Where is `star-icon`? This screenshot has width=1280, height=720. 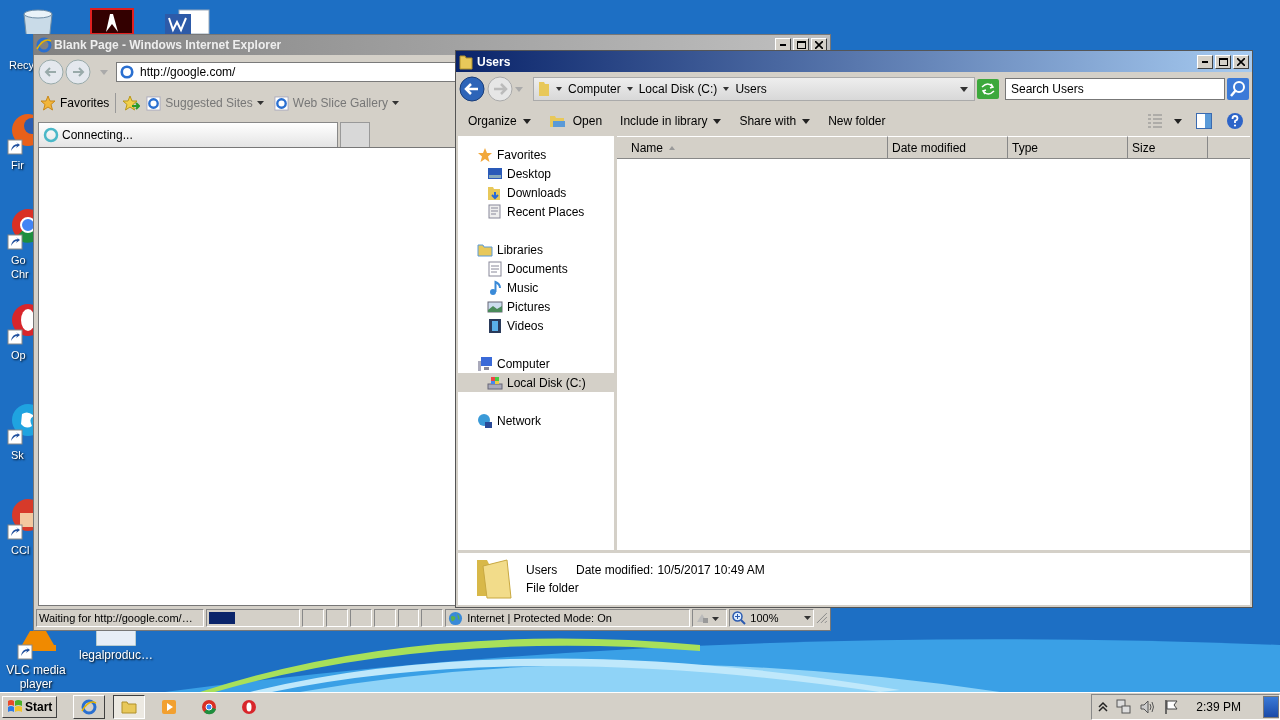
star-icon is located at coordinates (485, 154).